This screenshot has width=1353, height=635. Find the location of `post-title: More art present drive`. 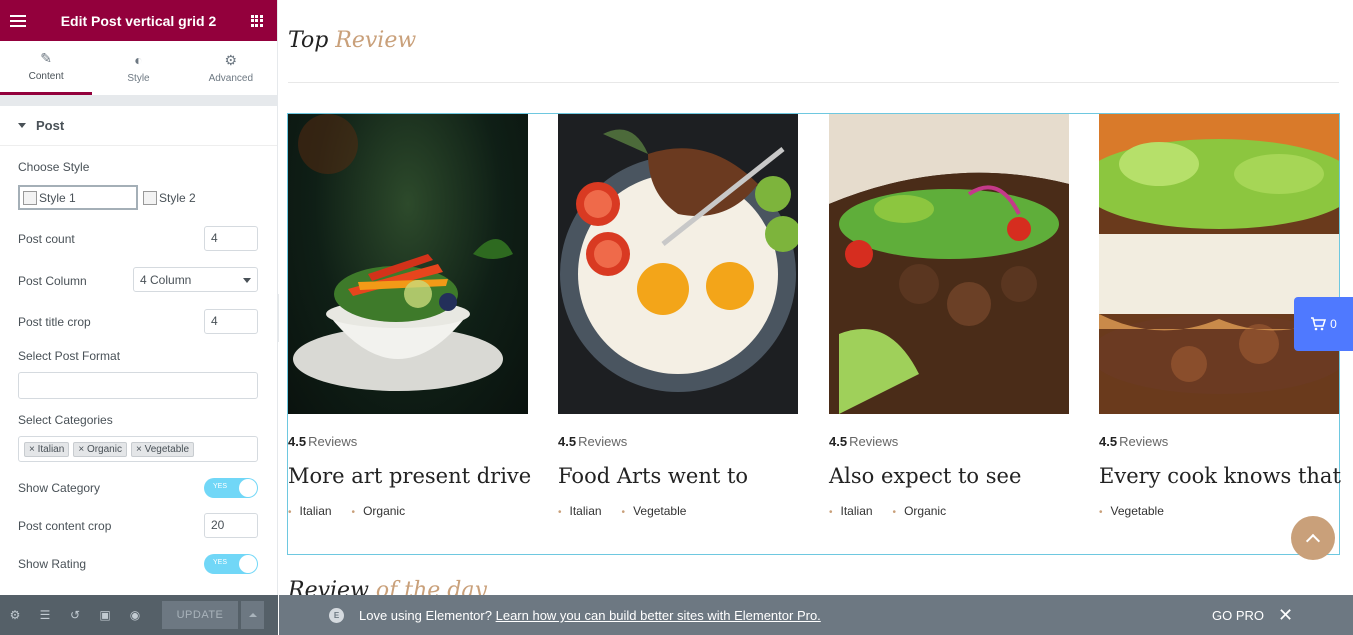

post-title: More art present drive is located at coordinates (409, 476).